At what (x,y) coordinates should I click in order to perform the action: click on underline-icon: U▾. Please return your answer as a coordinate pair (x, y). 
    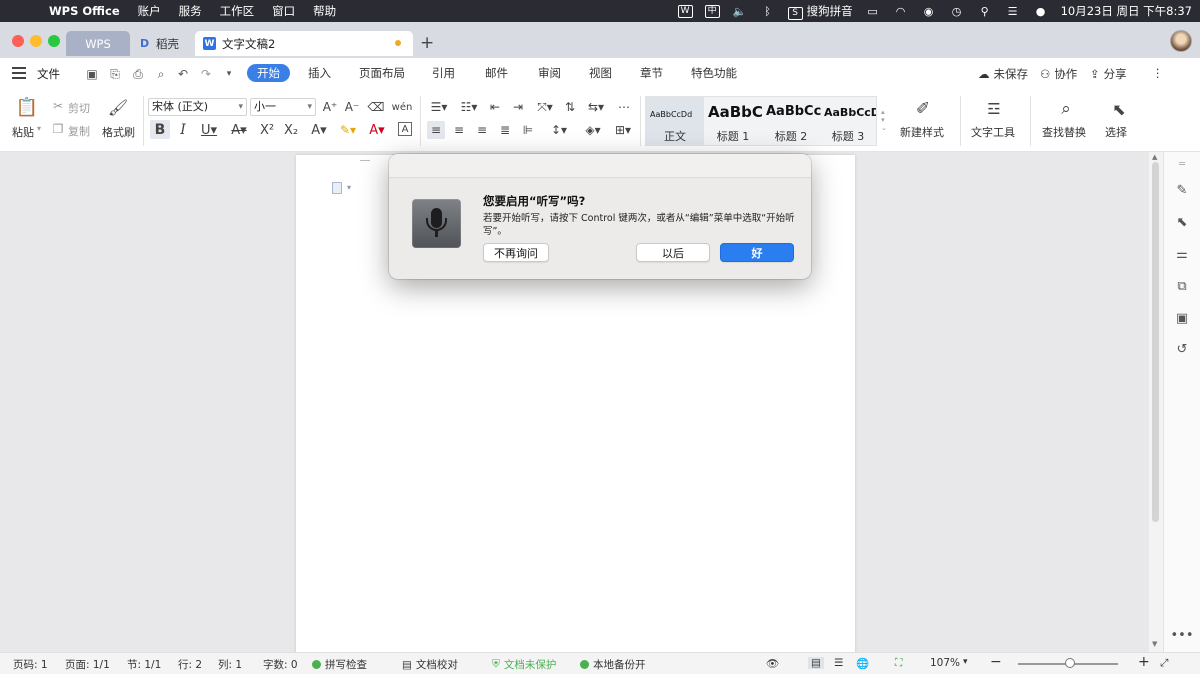
    Looking at the image, I should click on (209, 130).